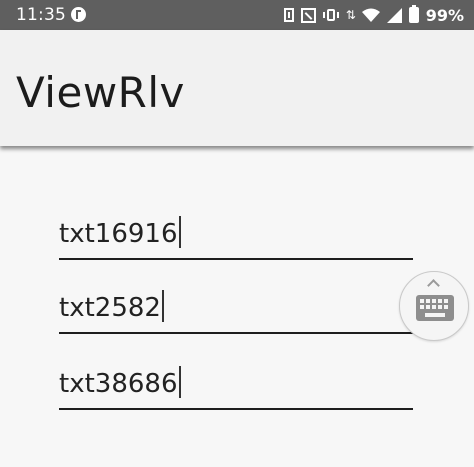  What do you see at coordinates (118, 384) in the screenshot?
I see `text-field-value: txt38686` at bounding box center [118, 384].